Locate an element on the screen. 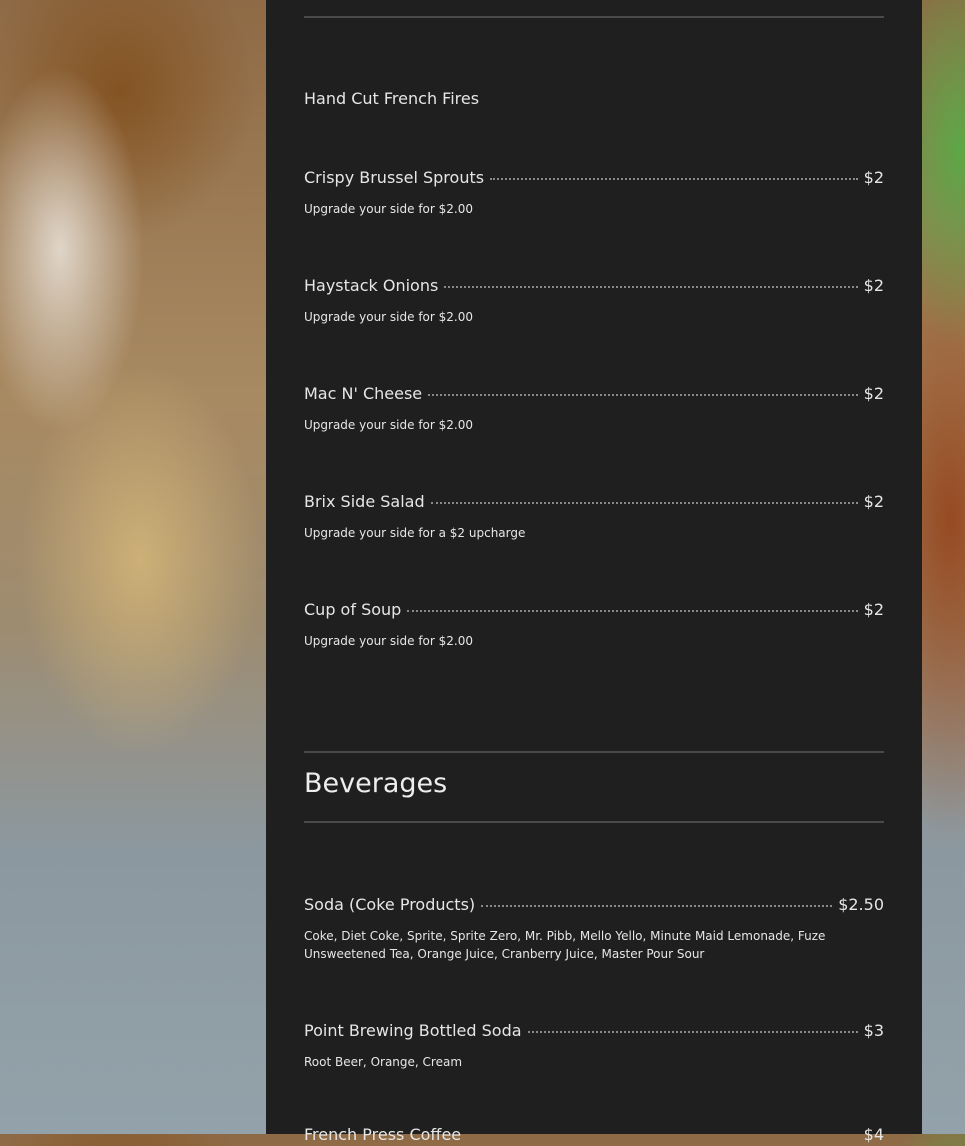  menu-item-price: $3 is located at coordinates (873, 1030).